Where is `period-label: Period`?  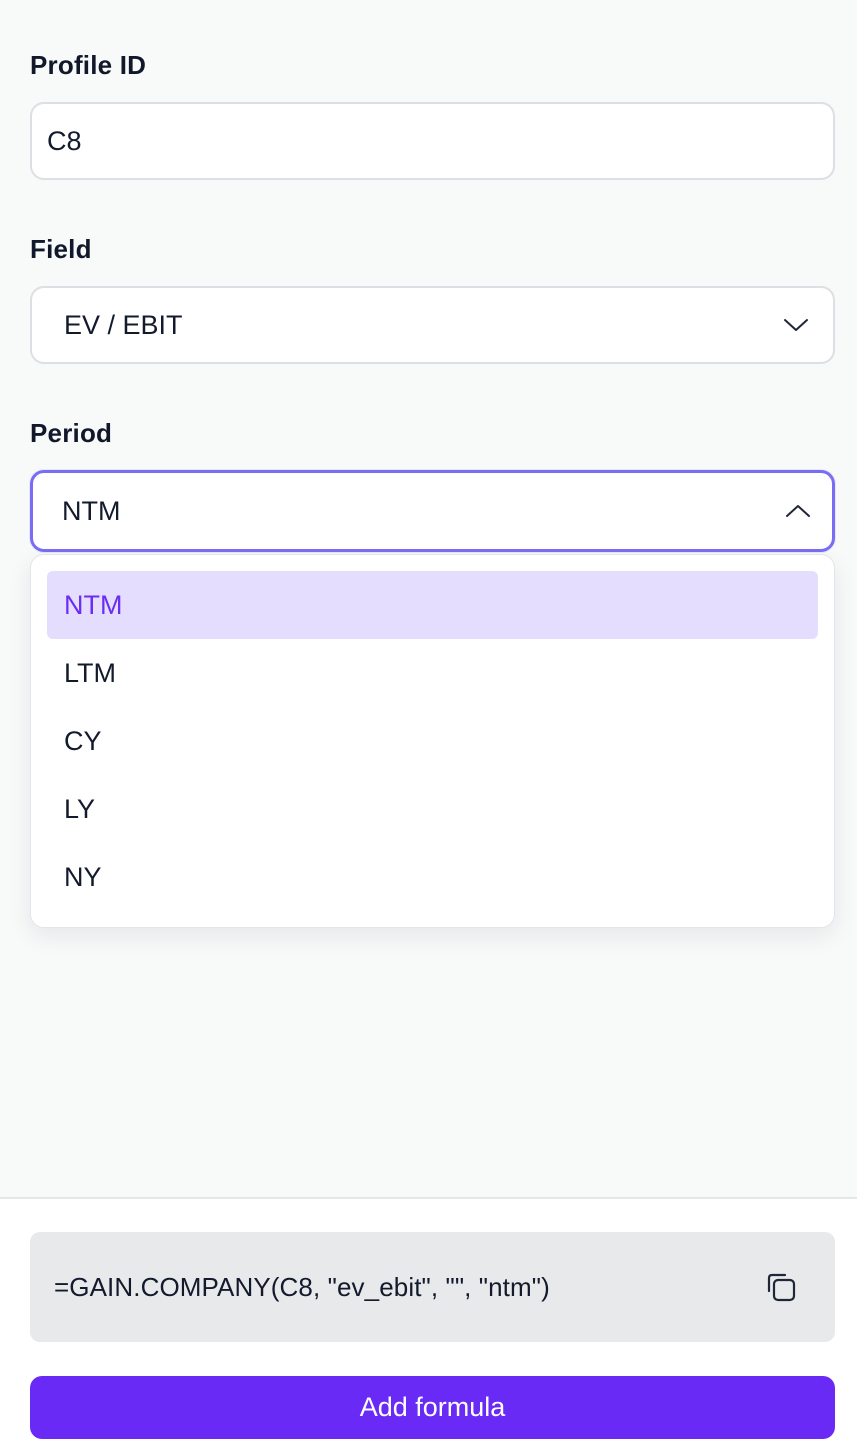
period-label: Period is located at coordinates (71, 433).